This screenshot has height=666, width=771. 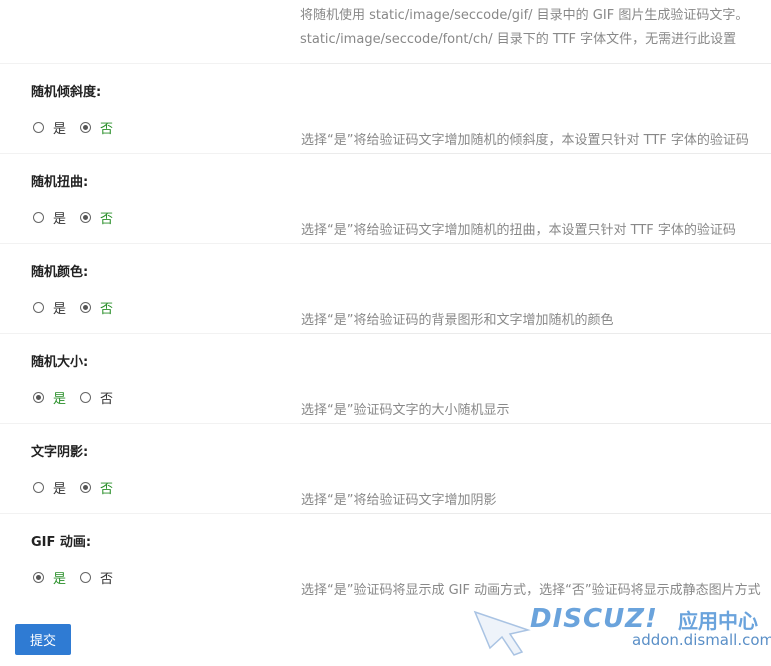 I want to click on setting-title: 随机颜色:, so click(x=60, y=272).